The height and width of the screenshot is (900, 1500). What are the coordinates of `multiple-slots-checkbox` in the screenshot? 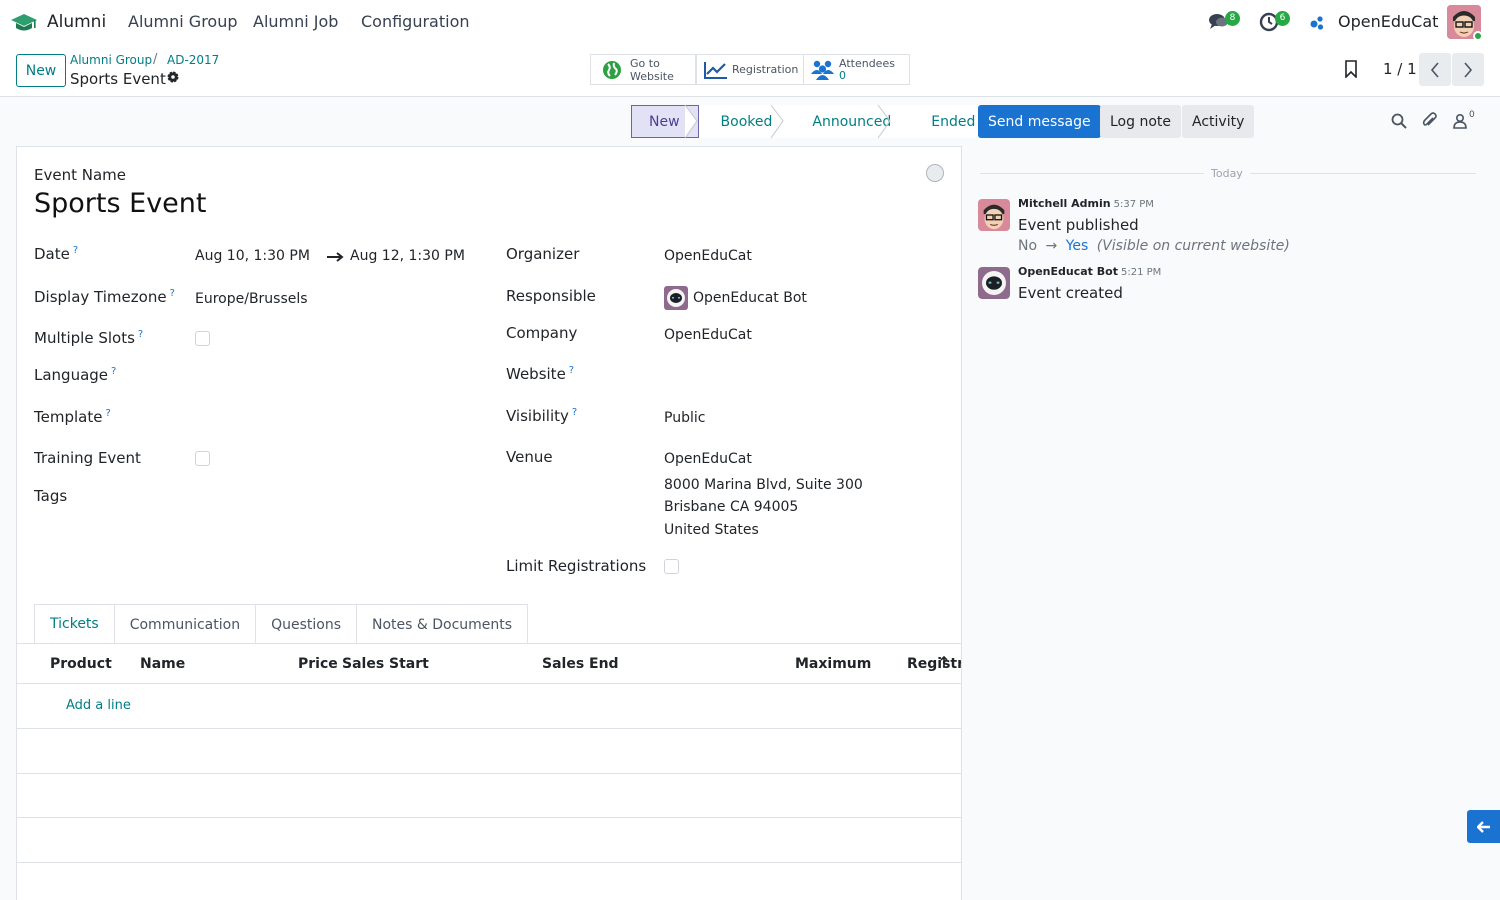 It's located at (202, 338).